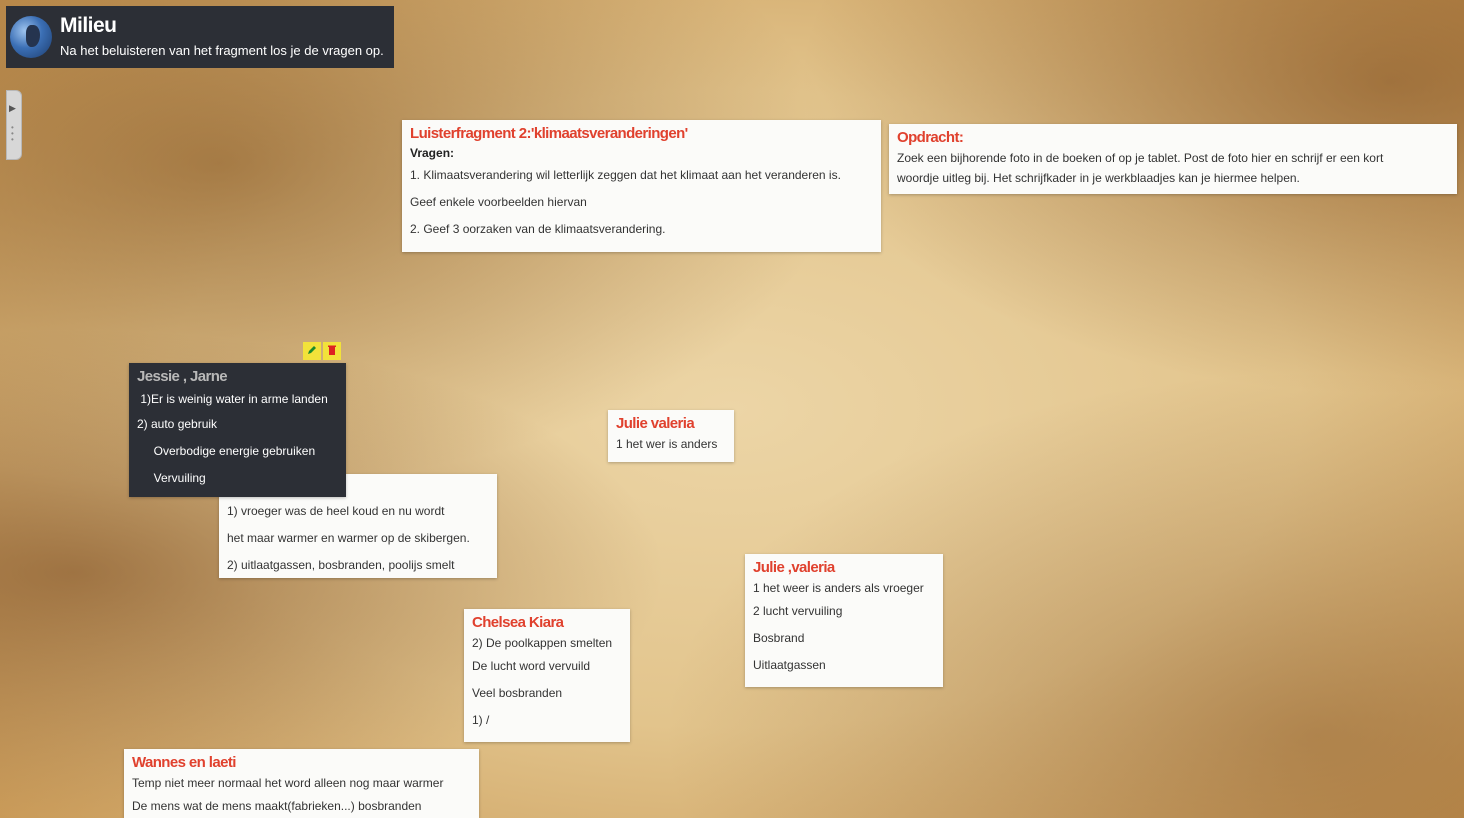 The image size is (1464, 818). Describe the element at coordinates (481, 720) in the screenshot. I see `post-line: 1) /` at that location.